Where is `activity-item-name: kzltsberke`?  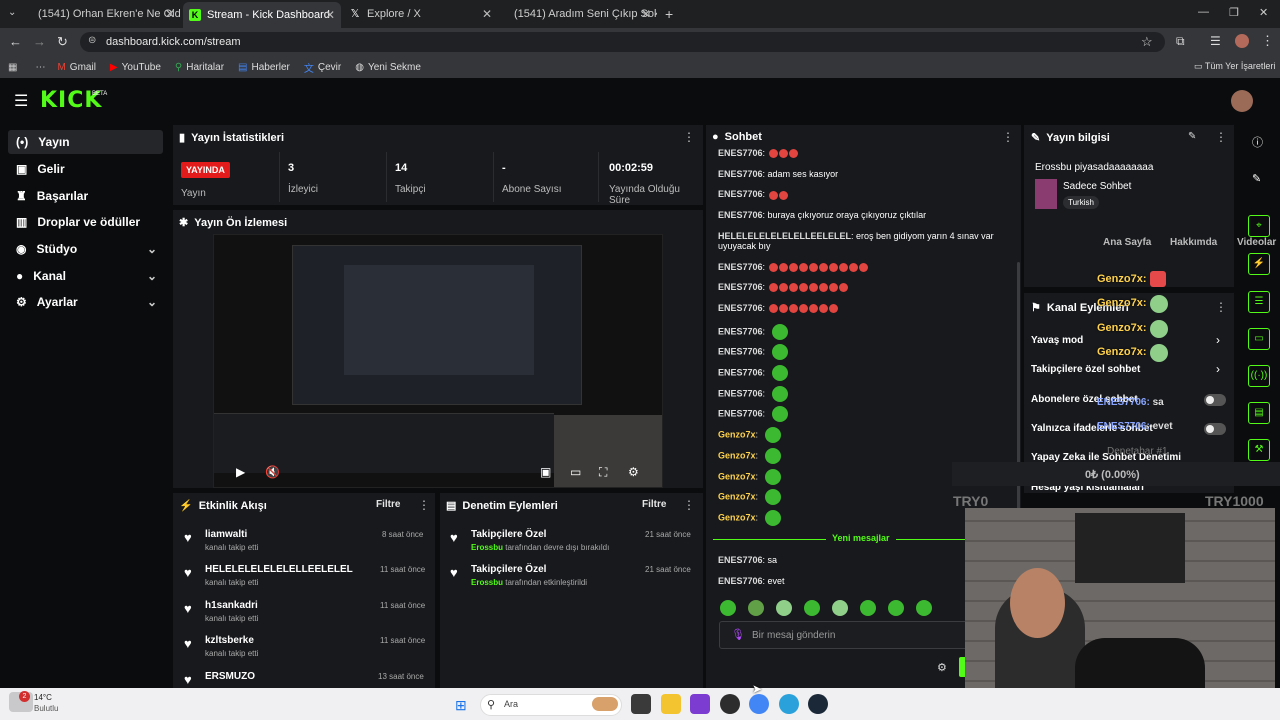
activity-item-name: kzltsberke is located at coordinates (229, 640).